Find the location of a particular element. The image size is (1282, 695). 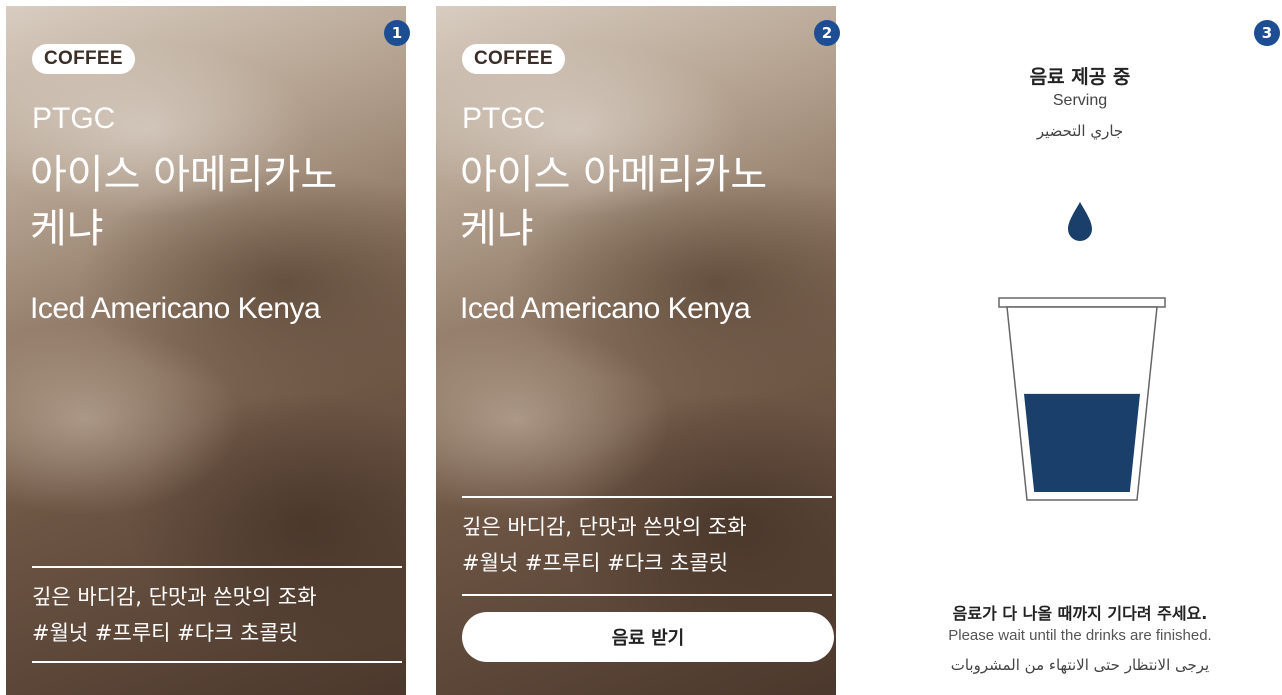

water-drop-icon is located at coordinates (1080, 221).